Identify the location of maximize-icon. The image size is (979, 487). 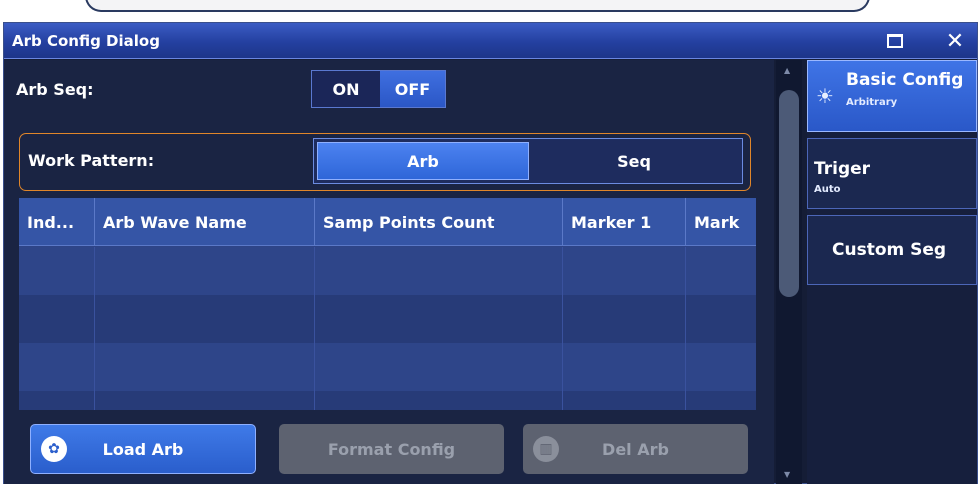
(895, 41).